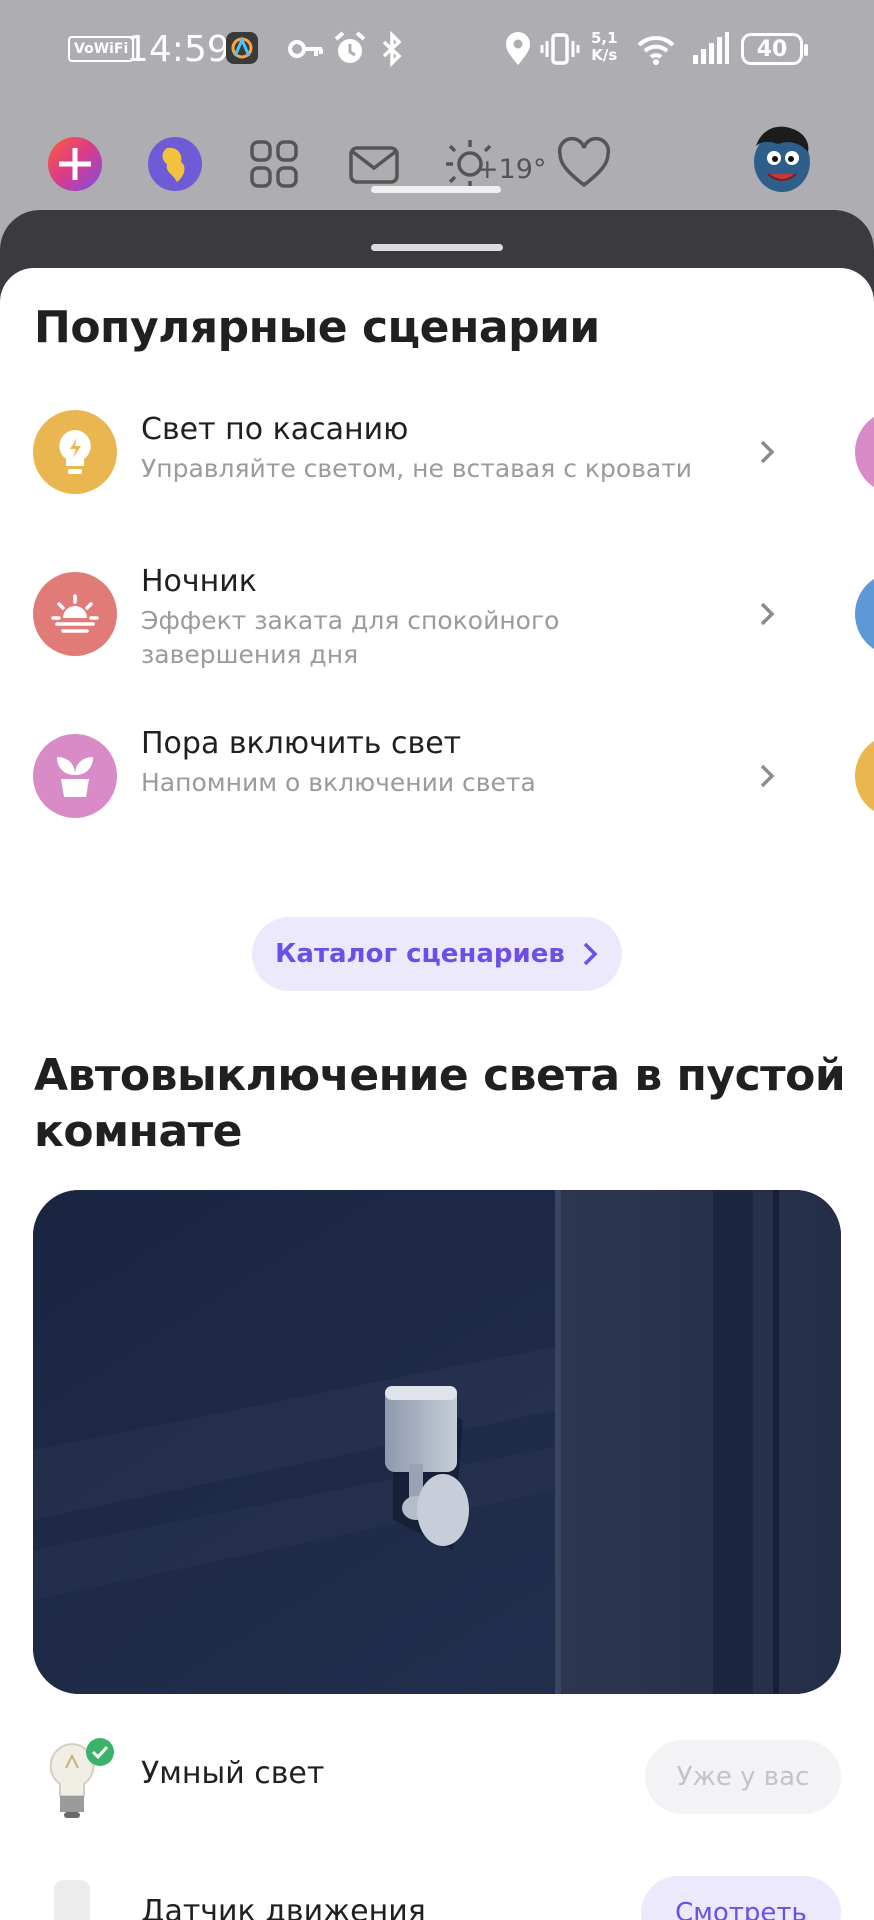 The image size is (874, 1920). What do you see at coordinates (75, 164) in the screenshot?
I see `plus-app-icon` at bounding box center [75, 164].